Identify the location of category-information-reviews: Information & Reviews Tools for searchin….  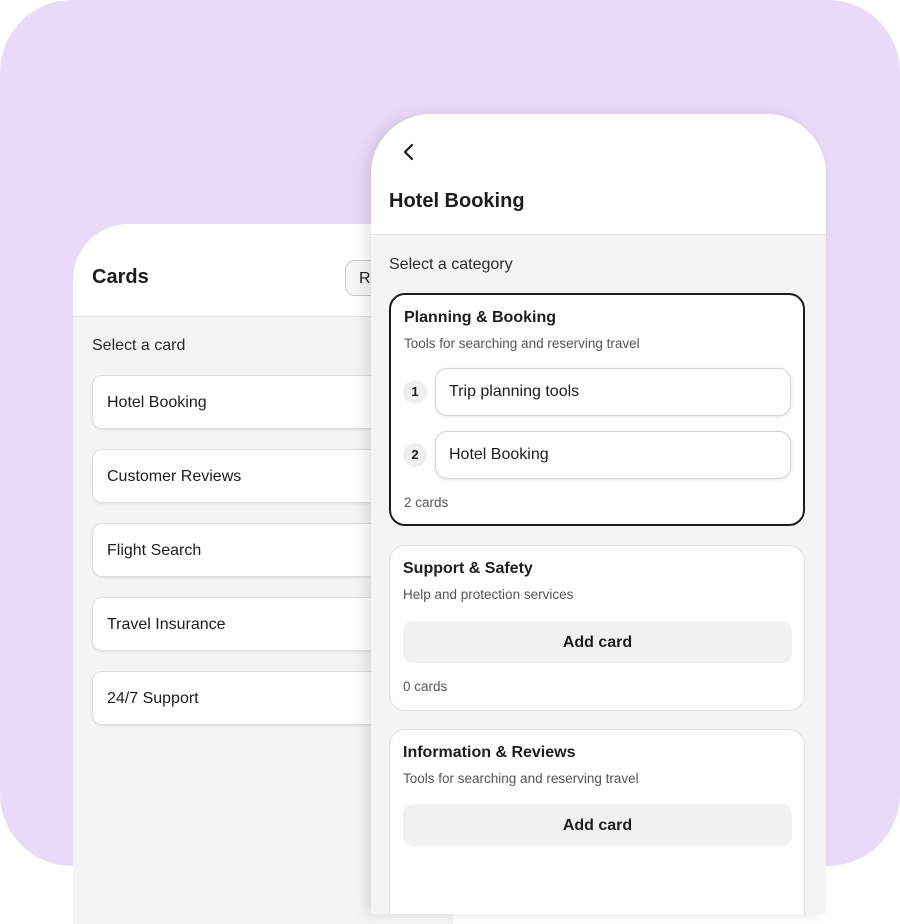
(597, 821).